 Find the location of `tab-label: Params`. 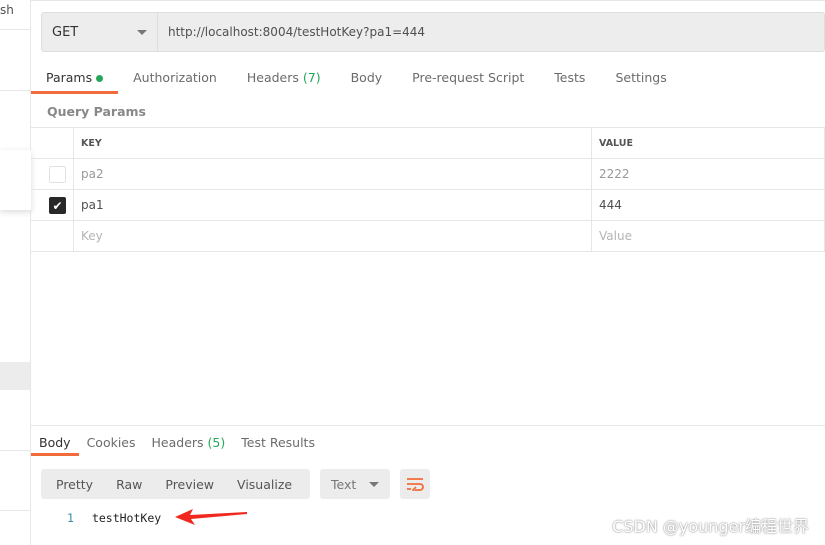

tab-label: Params is located at coordinates (69, 77).